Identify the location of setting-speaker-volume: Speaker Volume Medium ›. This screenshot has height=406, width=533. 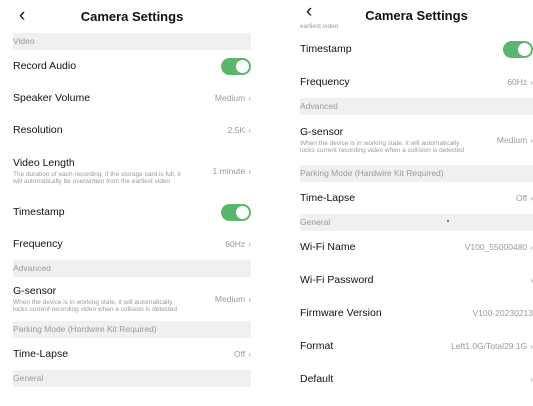
(132, 98).